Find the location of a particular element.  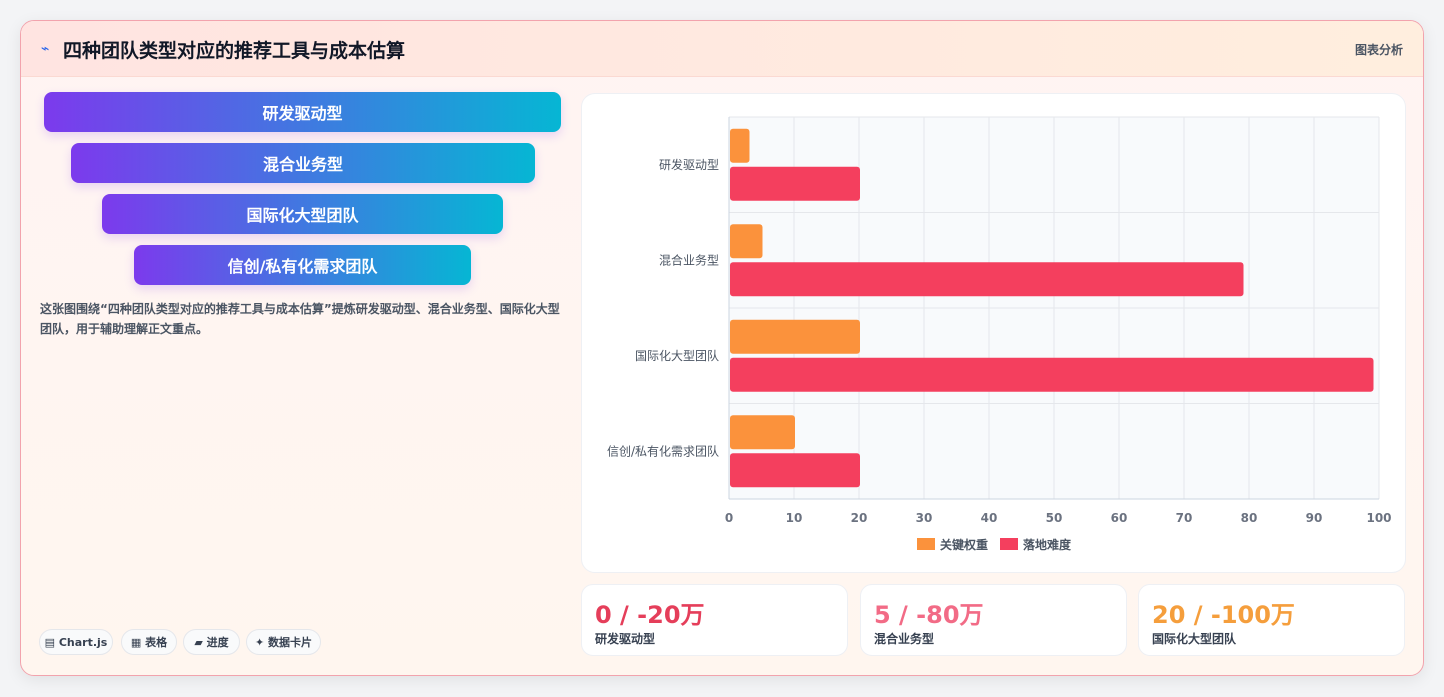

stat-label: 混合业务型 is located at coordinates (904, 639).